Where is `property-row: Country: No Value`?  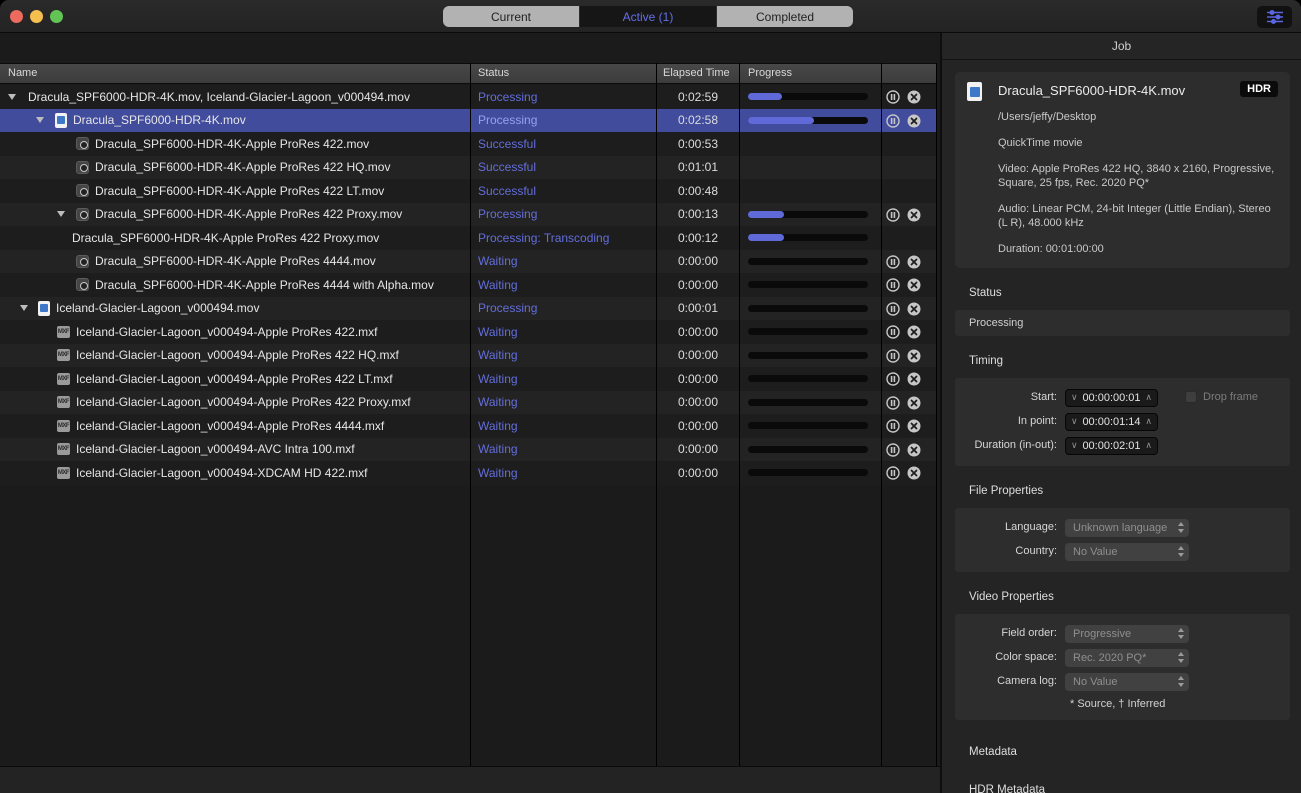 property-row: Country: No Value is located at coordinates (1122, 552).